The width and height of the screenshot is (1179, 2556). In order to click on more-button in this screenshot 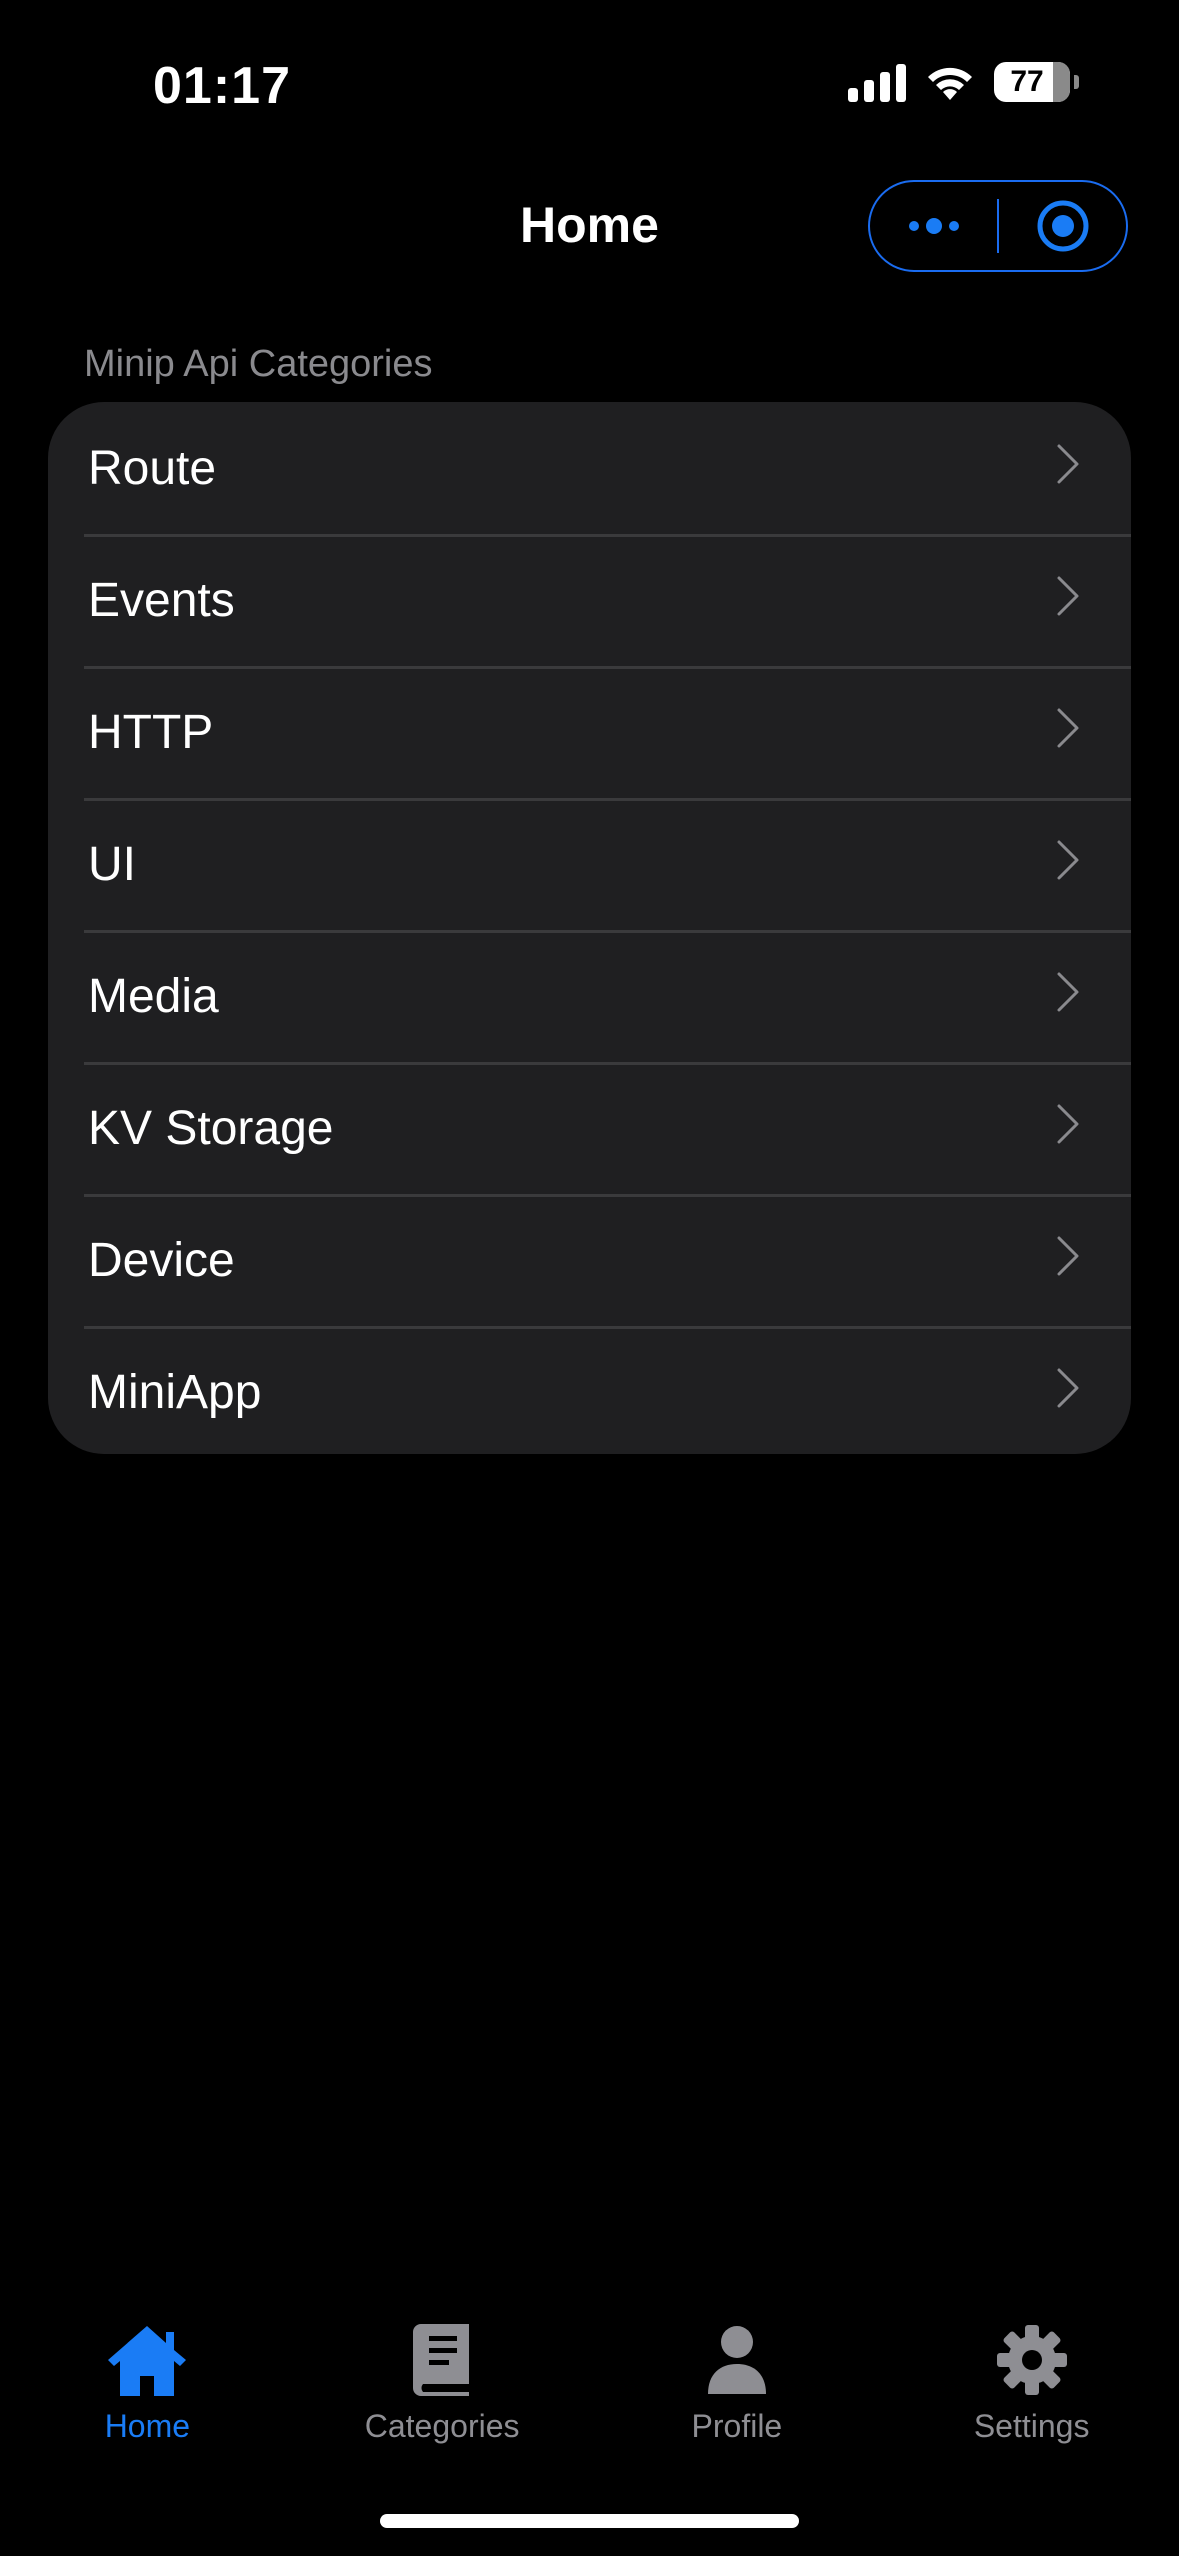, I will do `click(933, 226)`.